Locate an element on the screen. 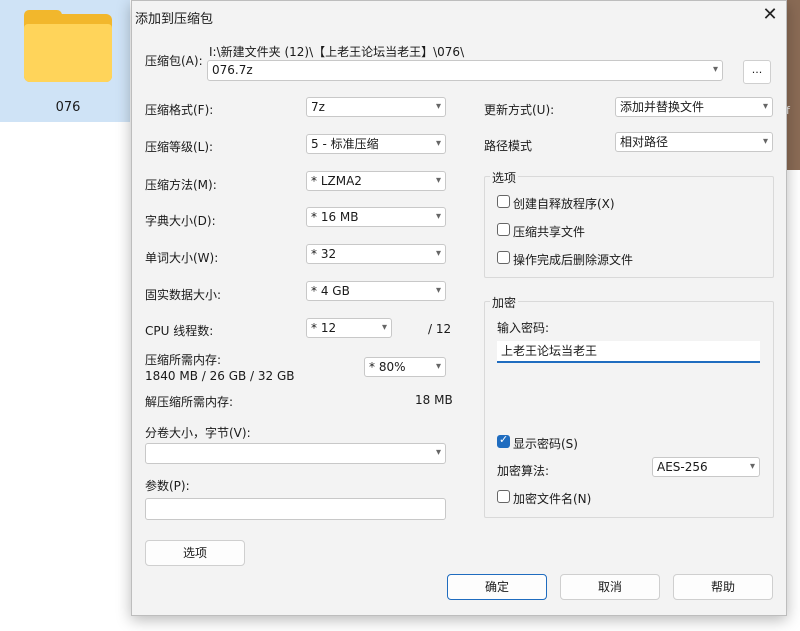  params-label: 参数(P): is located at coordinates (167, 486).